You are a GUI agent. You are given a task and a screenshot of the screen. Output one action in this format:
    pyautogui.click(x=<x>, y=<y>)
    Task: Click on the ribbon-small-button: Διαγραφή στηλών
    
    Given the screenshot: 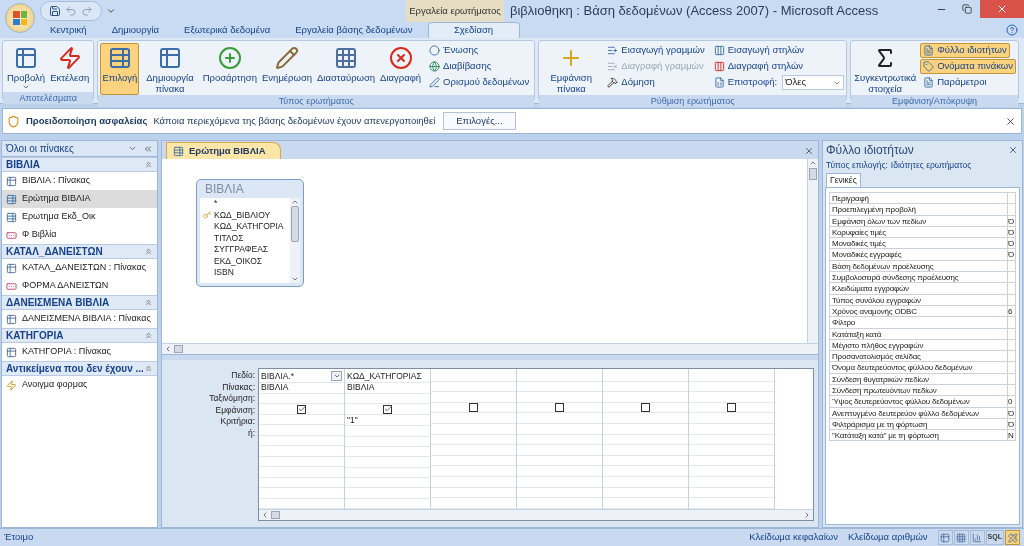 What is the action you would take?
    pyautogui.click(x=758, y=66)
    